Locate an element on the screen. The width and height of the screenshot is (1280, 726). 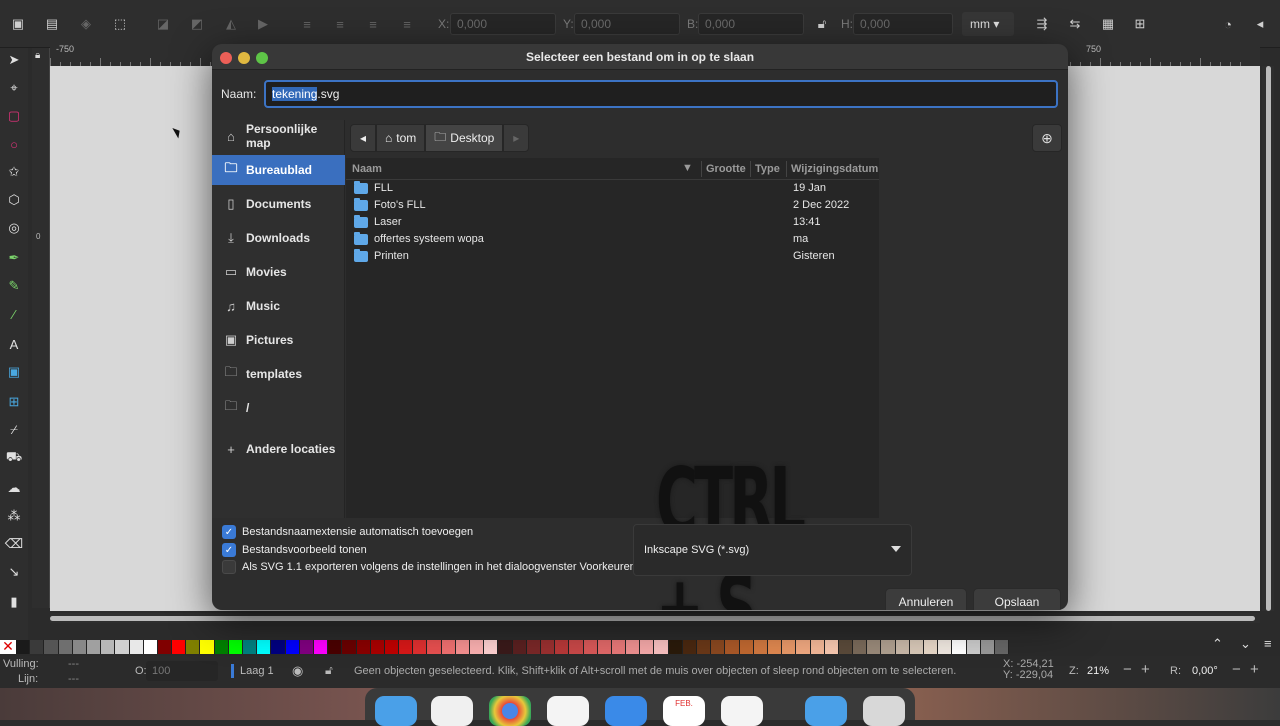
node-tool-icon: ⌖ is located at coordinates (14, 88).